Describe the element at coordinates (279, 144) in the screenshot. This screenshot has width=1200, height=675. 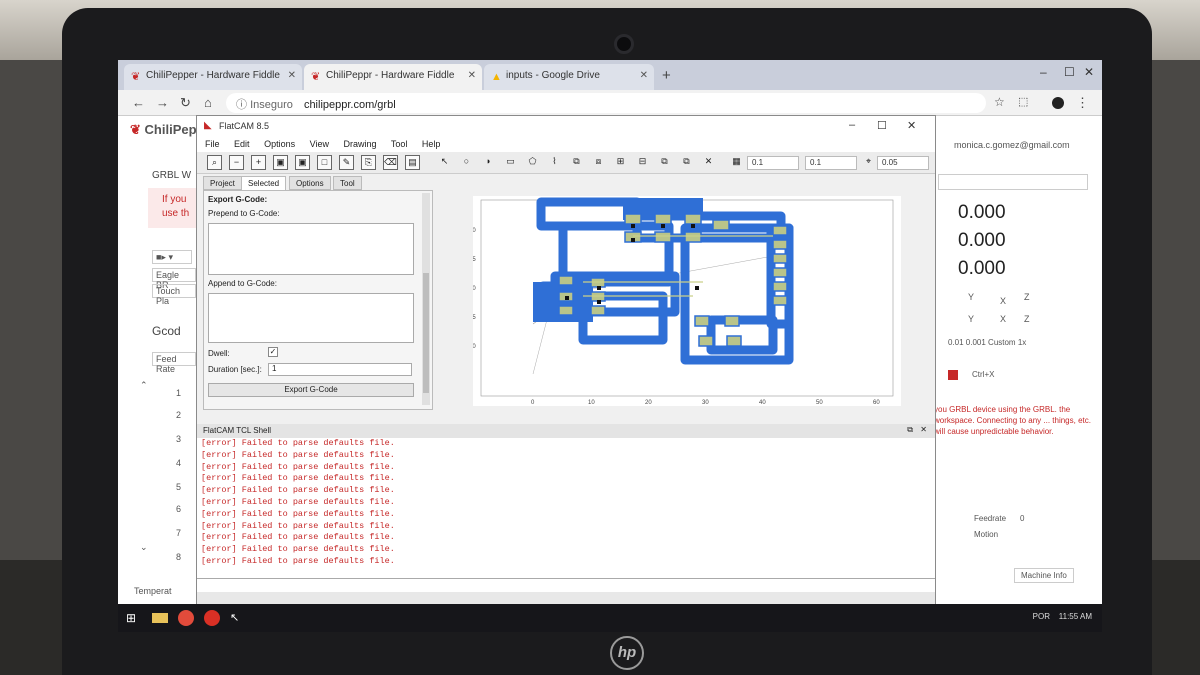
I see `menu-options: Options` at that location.